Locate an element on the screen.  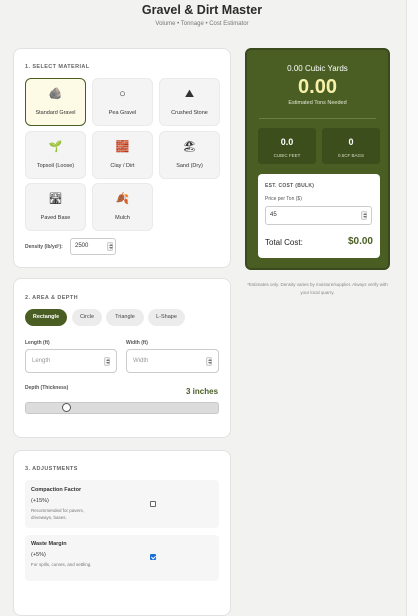
circle-icon: ○ is located at coordinates (122, 94).